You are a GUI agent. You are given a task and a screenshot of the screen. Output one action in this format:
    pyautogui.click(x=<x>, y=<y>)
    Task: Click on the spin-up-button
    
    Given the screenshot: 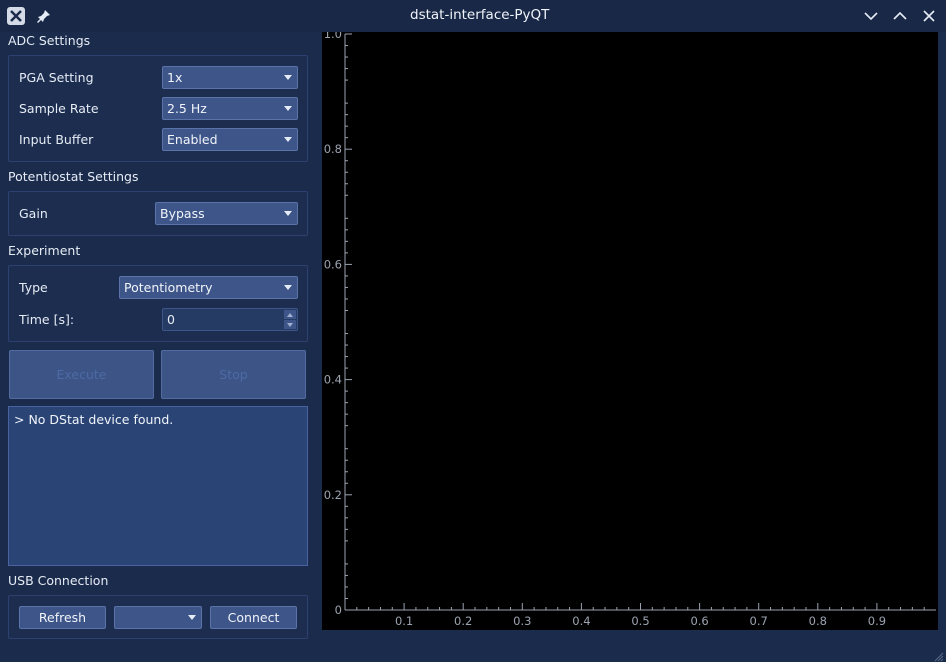 What is the action you would take?
    pyautogui.click(x=290, y=314)
    